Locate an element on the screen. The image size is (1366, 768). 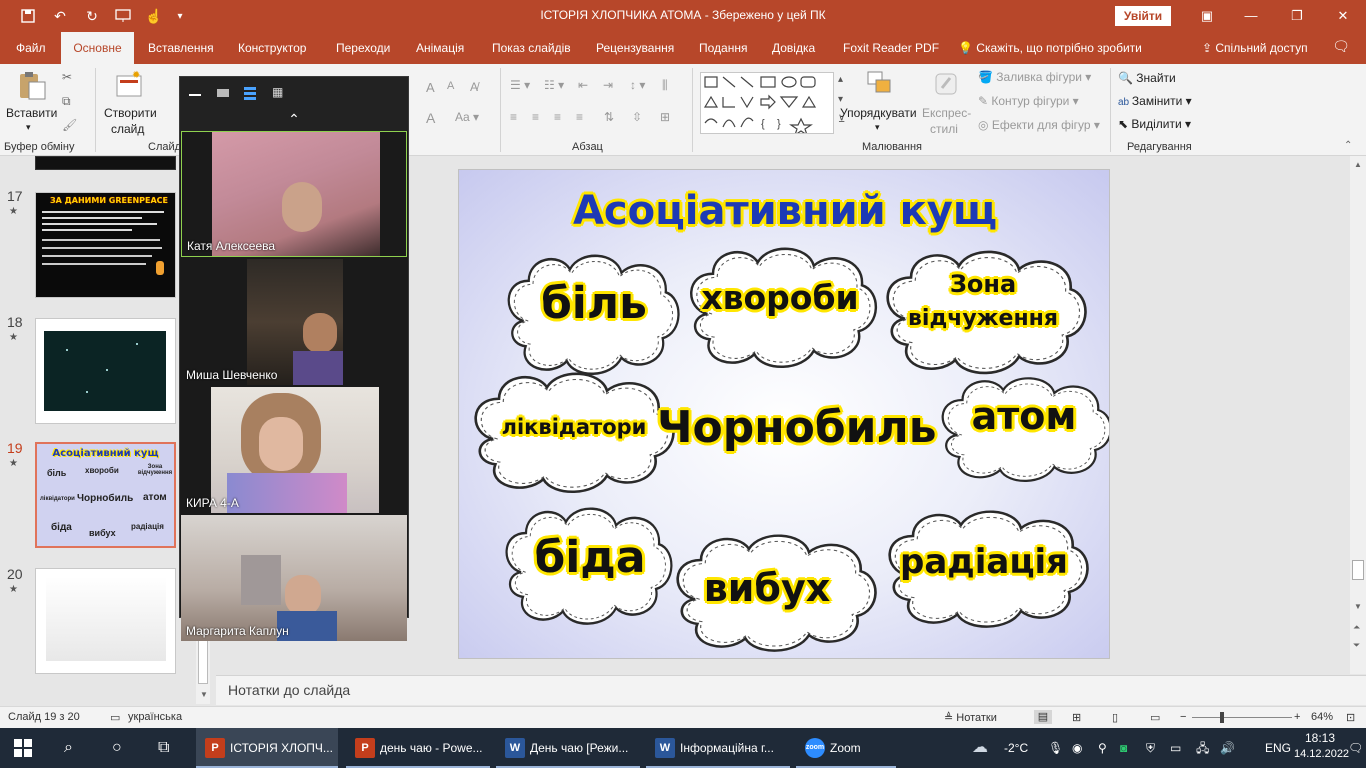
font-dropdown-icon: Aa ▾ is located at coordinates (467, 117).